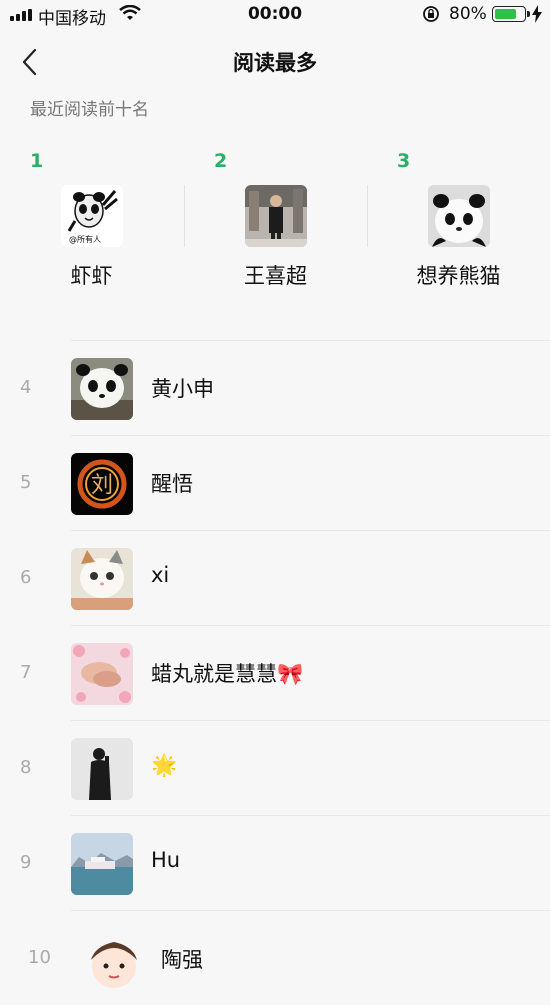 This screenshot has width=550, height=1005. What do you see at coordinates (458, 276) in the screenshot?
I see `reader-name: 想养熊猫` at bounding box center [458, 276].